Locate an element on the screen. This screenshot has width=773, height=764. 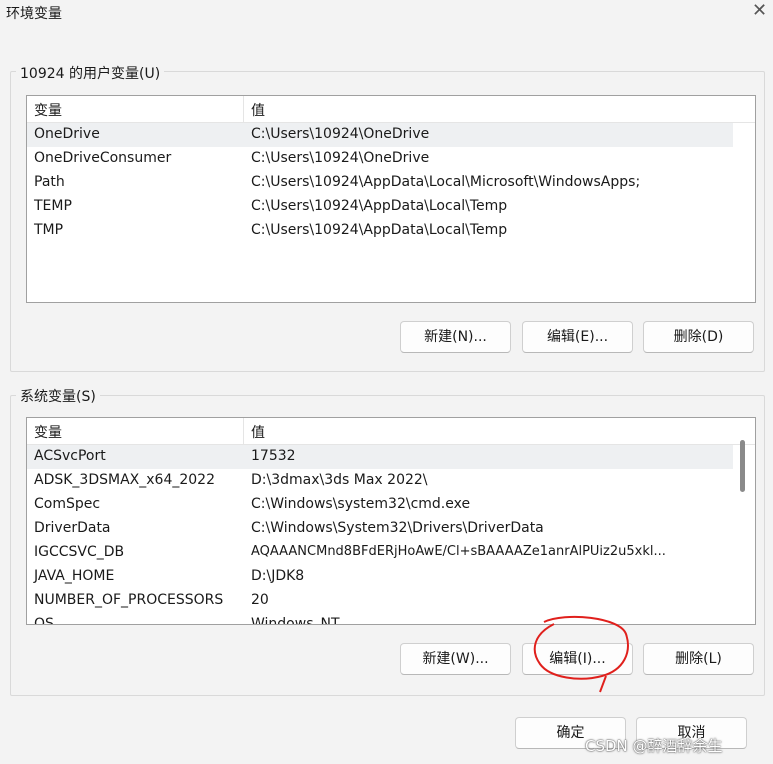
var-name: ComSpec is located at coordinates (67, 504).